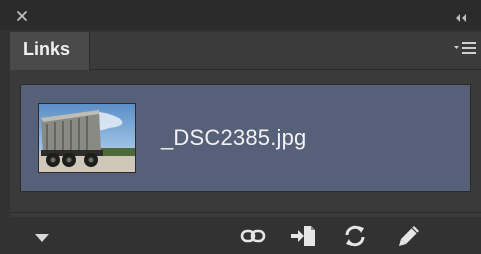 The image size is (481, 254). Describe the element at coordinates (253, 236) in the screenshot. I see `chain-link-icon` at that location.